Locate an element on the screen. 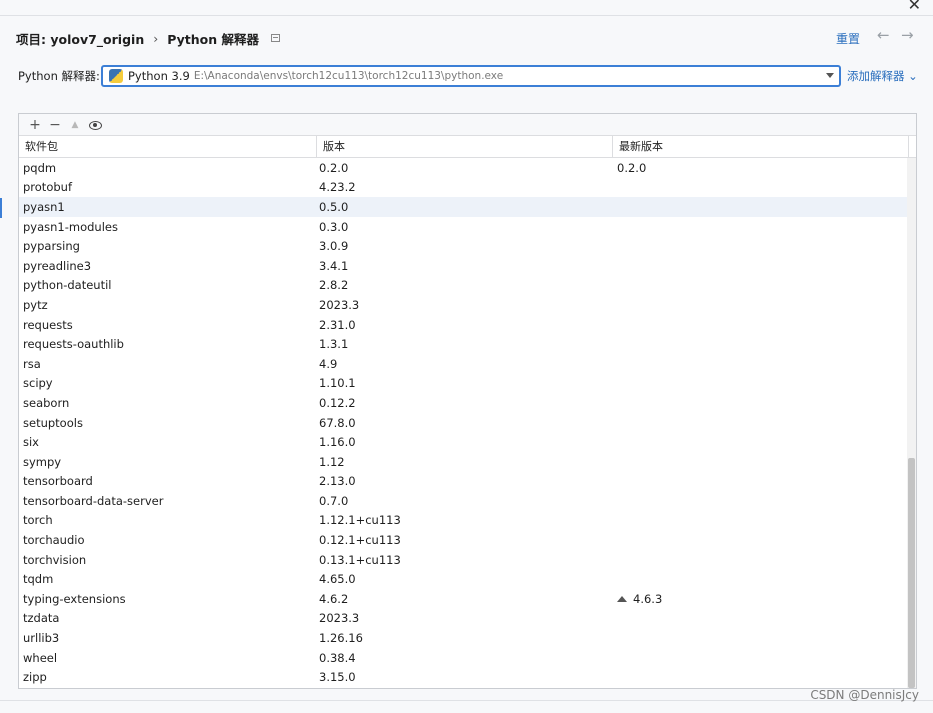 The image size is (933, 713). back-arrow-icon: ← is located at coordinates (883, 35).